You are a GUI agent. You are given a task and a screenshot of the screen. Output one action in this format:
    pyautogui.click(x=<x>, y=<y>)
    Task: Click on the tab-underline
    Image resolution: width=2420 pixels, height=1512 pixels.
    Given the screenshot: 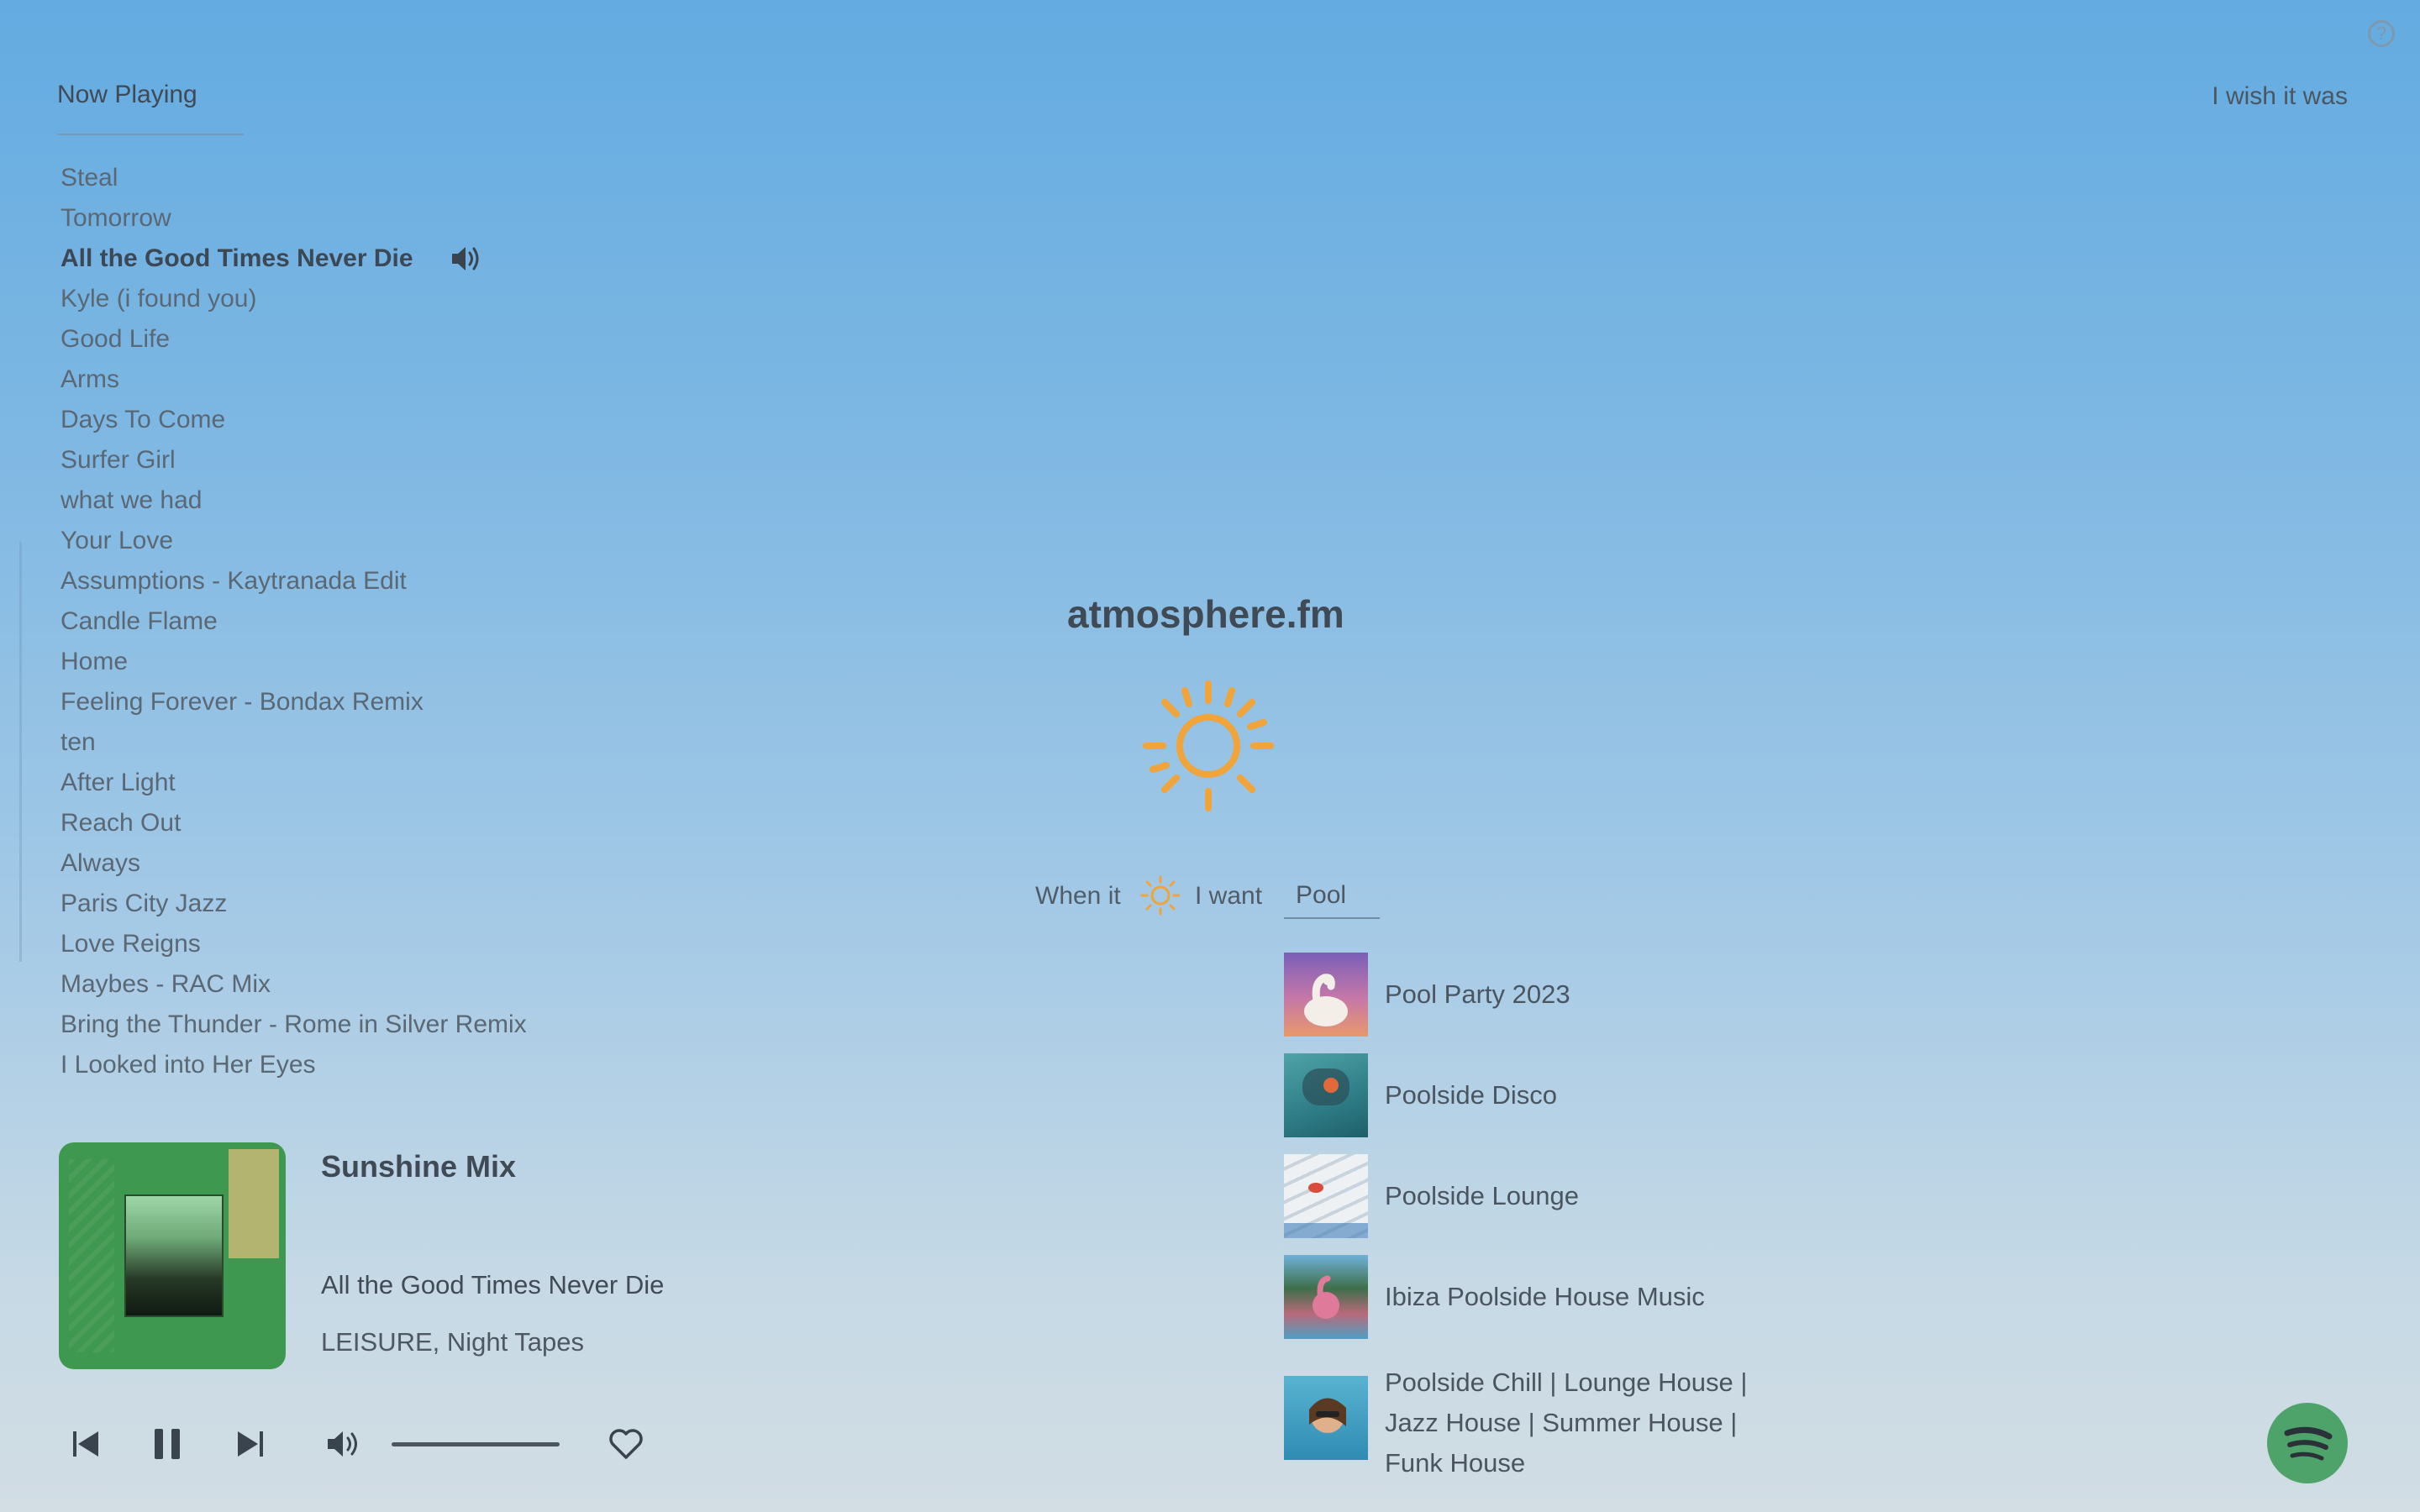 What is the action you would take?
    pyautogui.click(x=150, y=134)
    